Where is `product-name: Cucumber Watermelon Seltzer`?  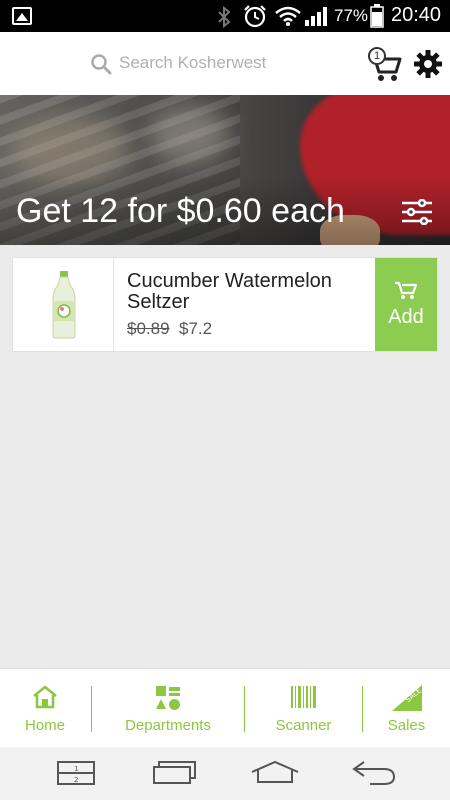
product-name: Cucumber Watermelon Seltzer is located at coordinates (229, 291).